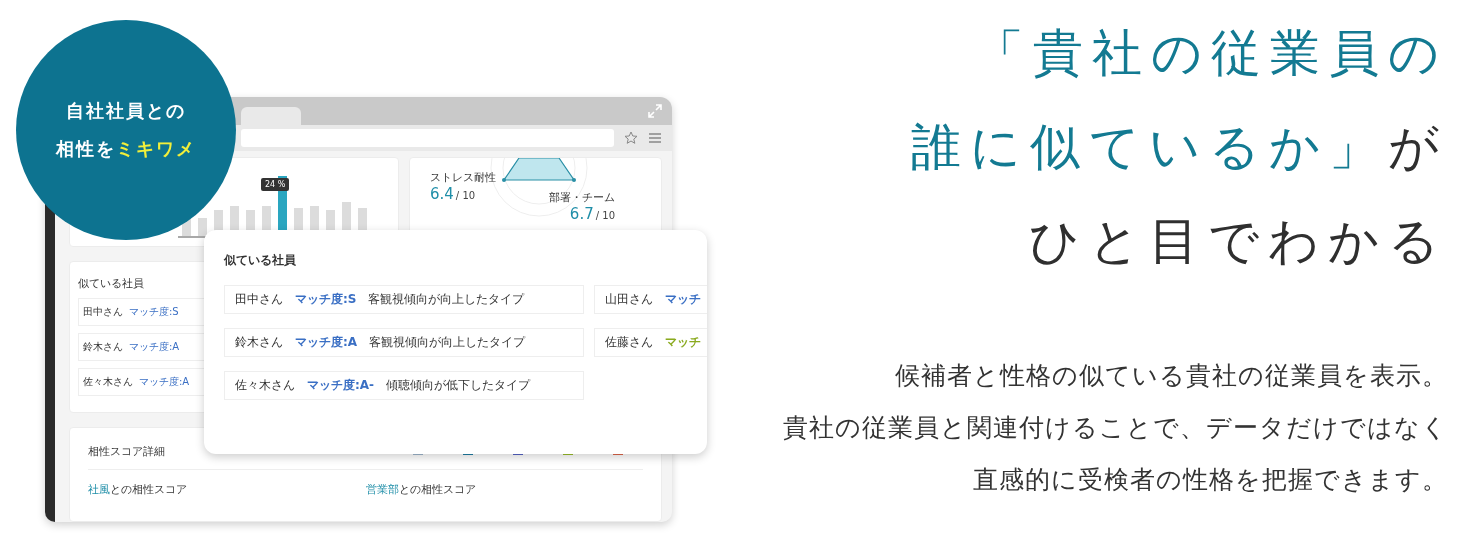 The height and width of the screenshot is (550, 1478). I want to click on card-title: 相性スコア詳細, so click(126, 451).